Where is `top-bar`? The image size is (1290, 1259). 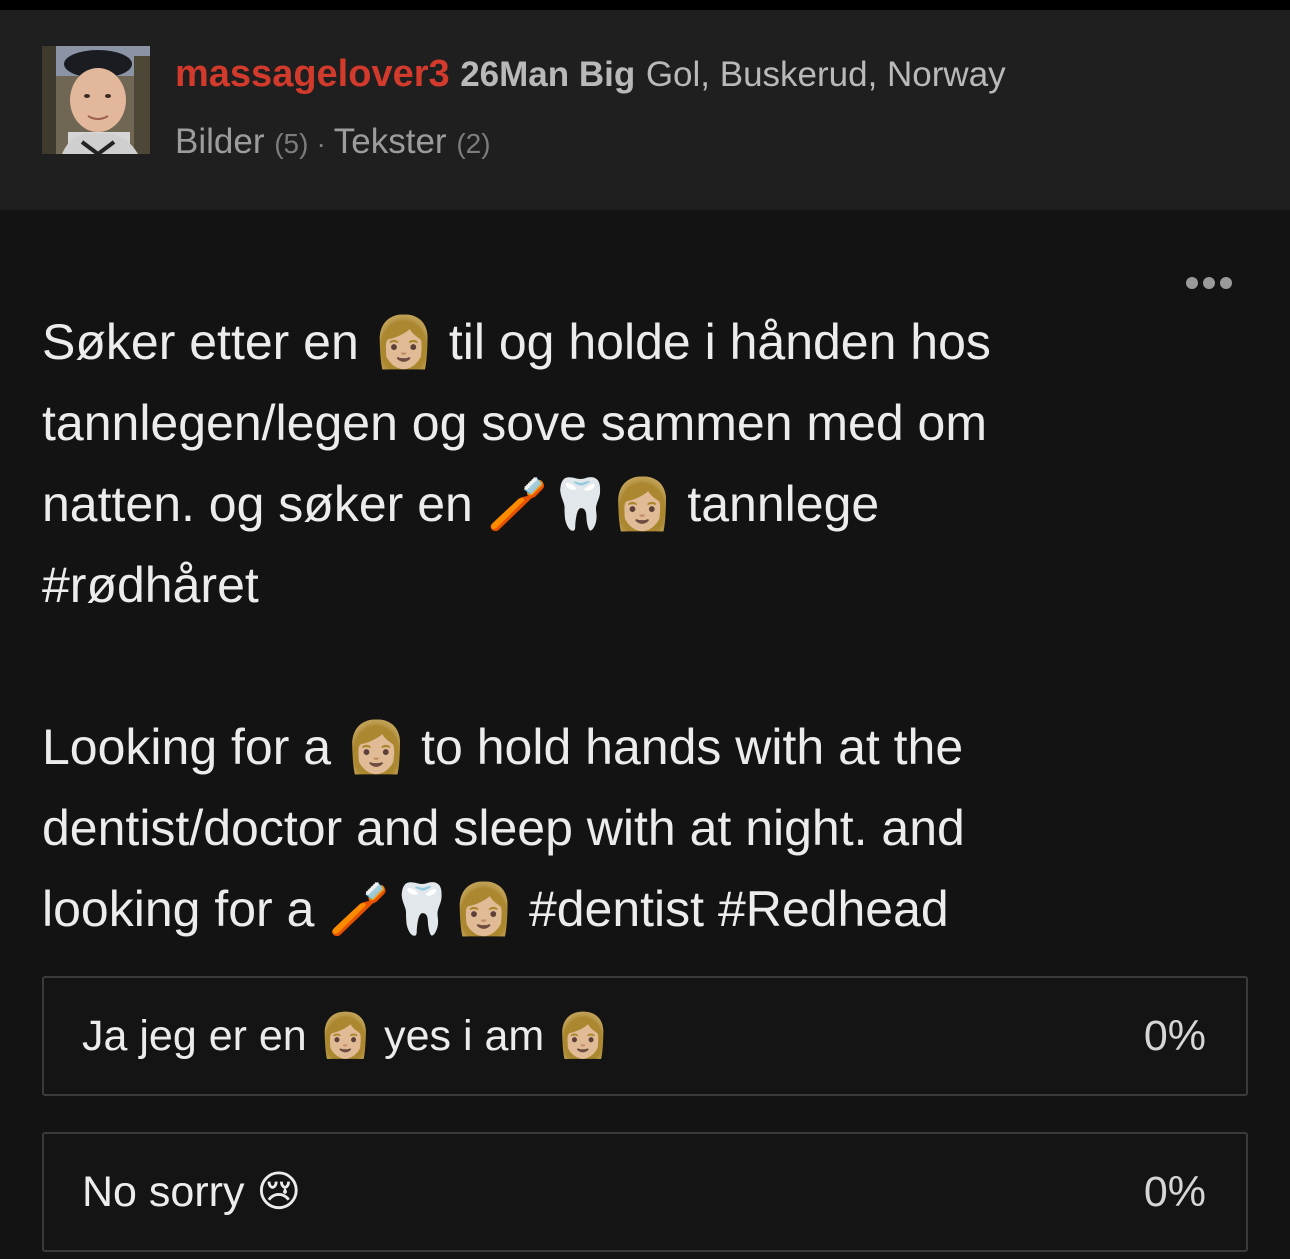
top-bar is located at coordinates (645, 5).